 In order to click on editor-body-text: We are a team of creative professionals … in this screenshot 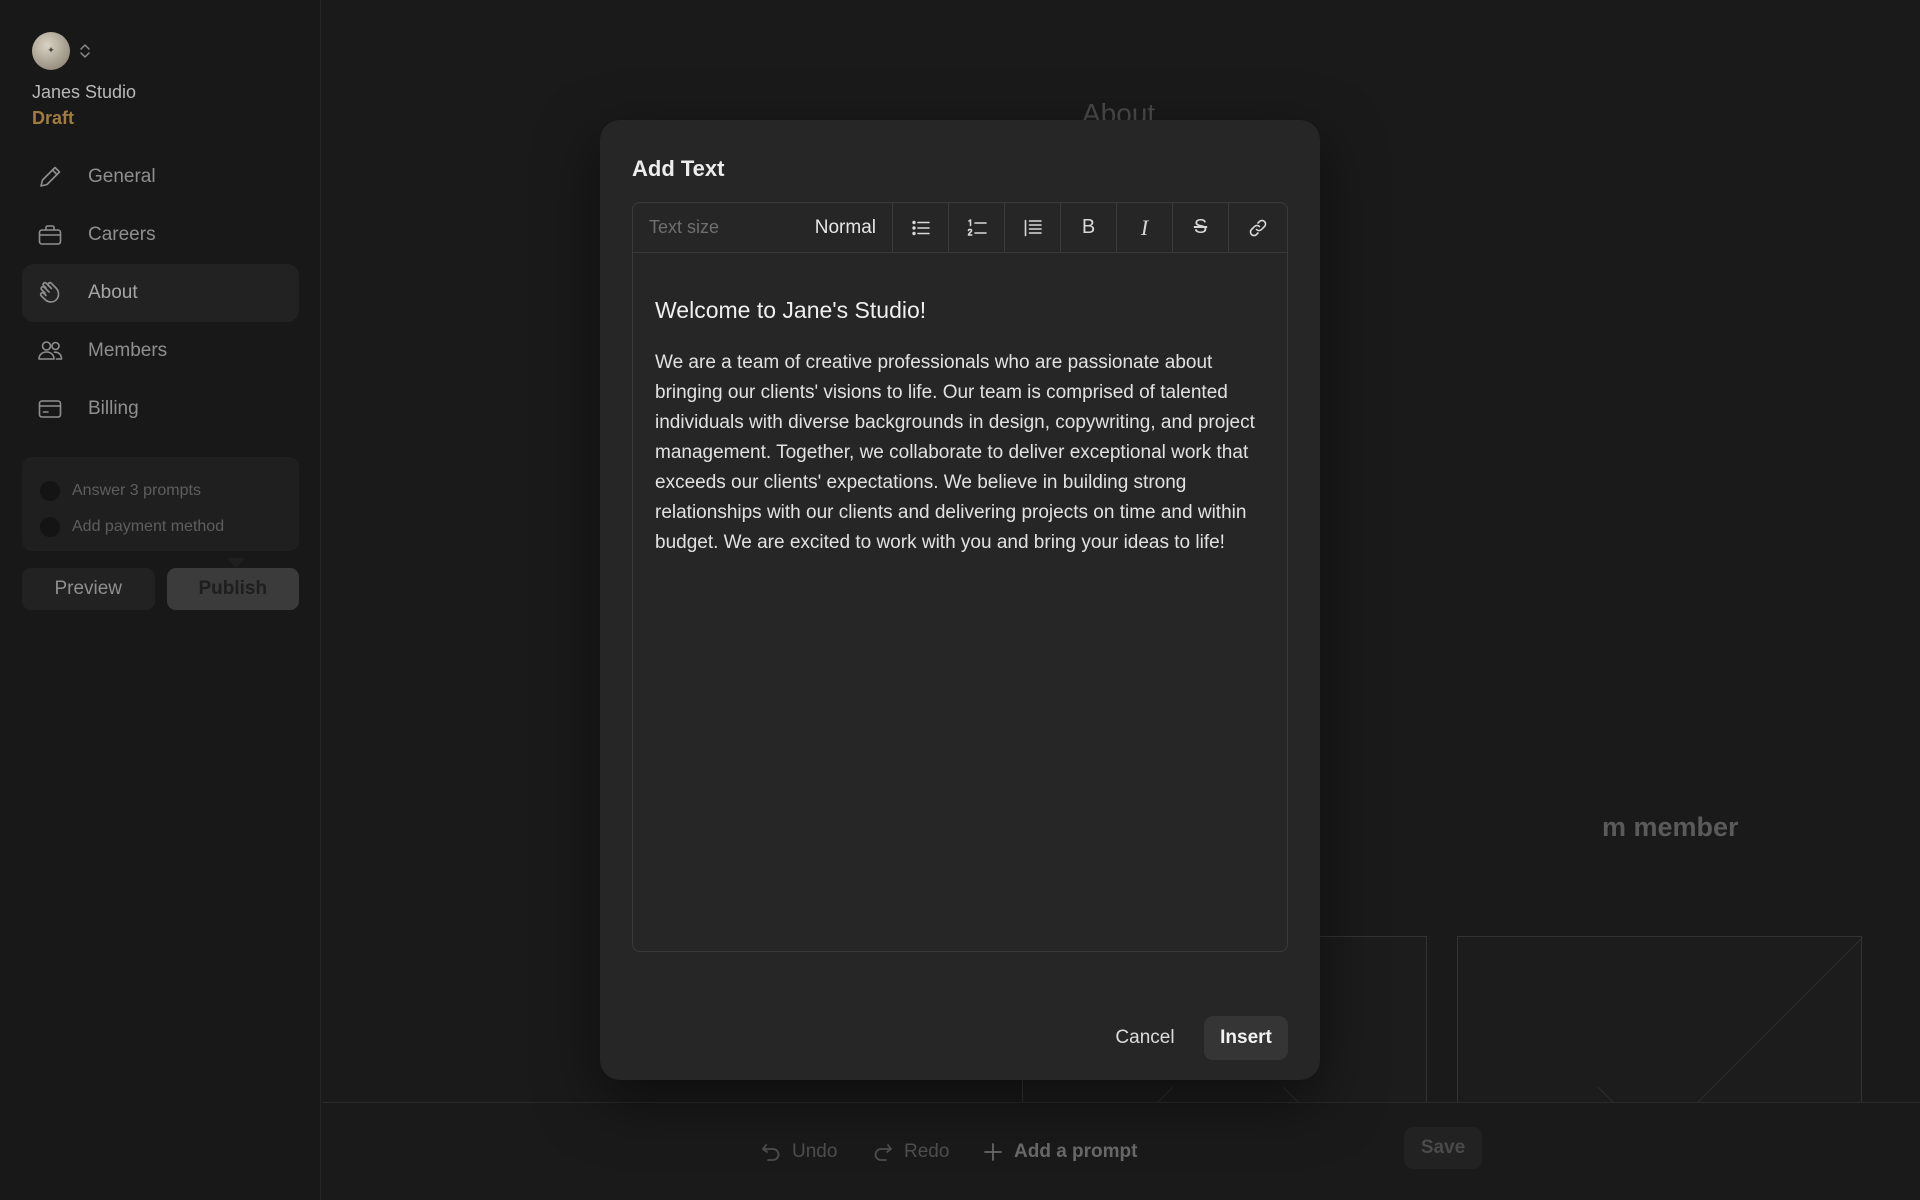, I will do `click(955, 452)`.